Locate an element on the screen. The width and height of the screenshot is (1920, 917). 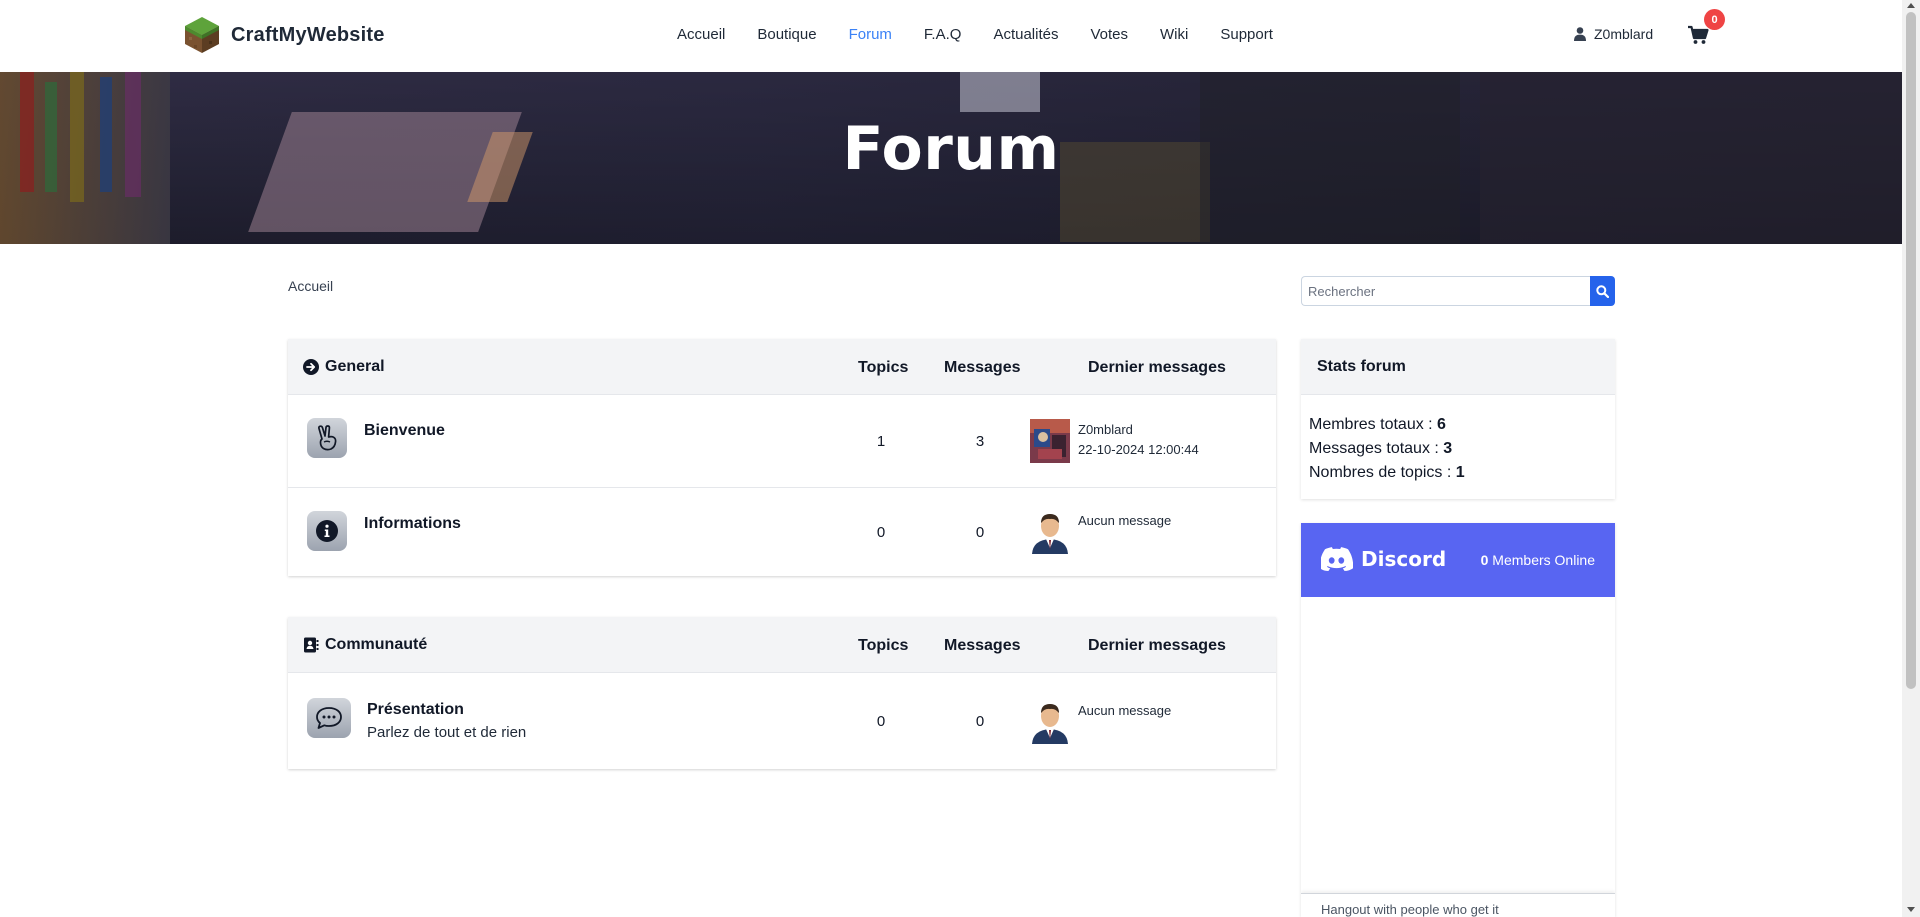
stats-title: Stats forum is located at coordinates (1458, 367).